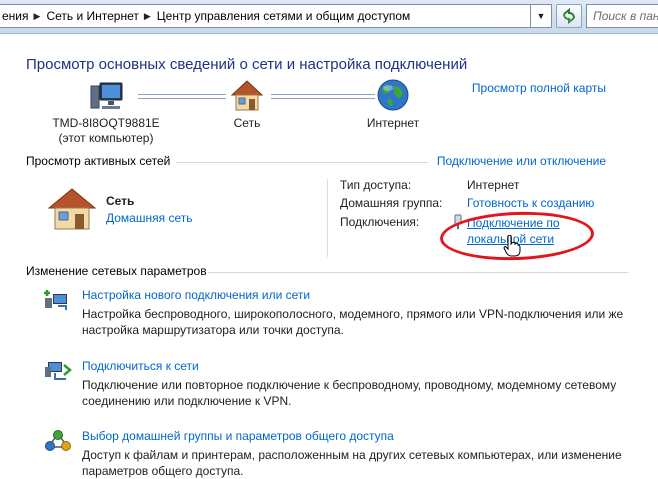 The image size is (658, 479). Describe the element at coordinates (530, 203) in the screenshot. I see `homegroup-ready-link: Готовность к созданию` at that location.